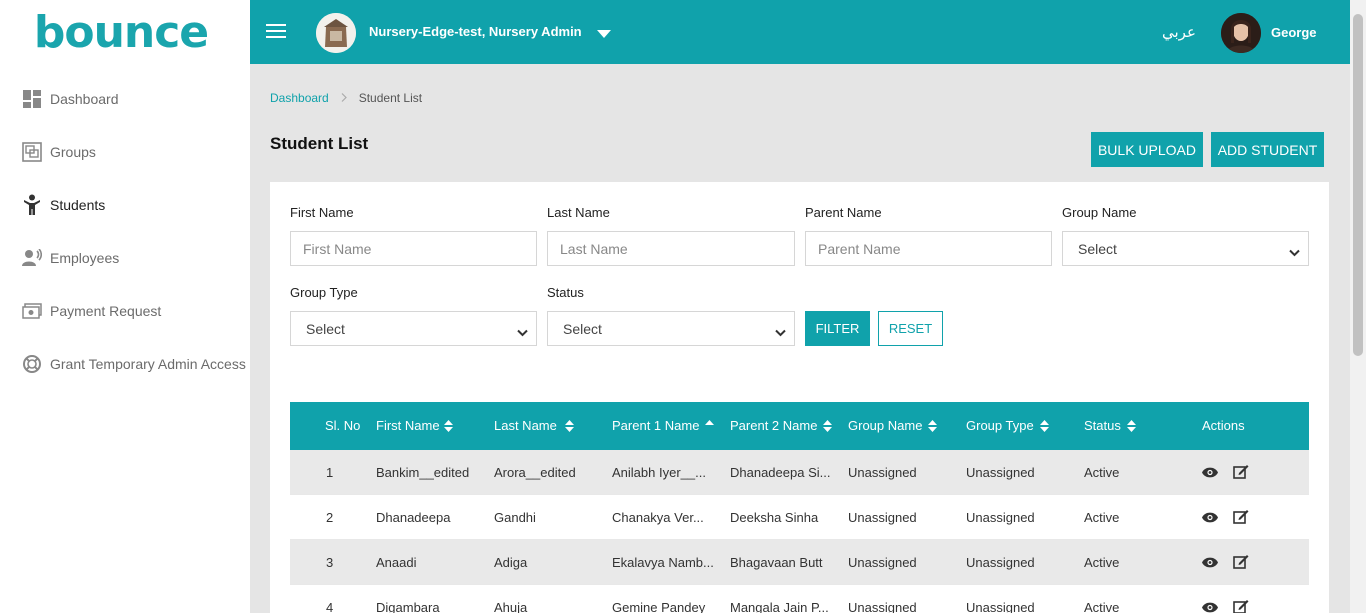  Describe the element at coordinates (535, 472) in the screenshot. I see `cell-last-name: Arora__edited` at that location.